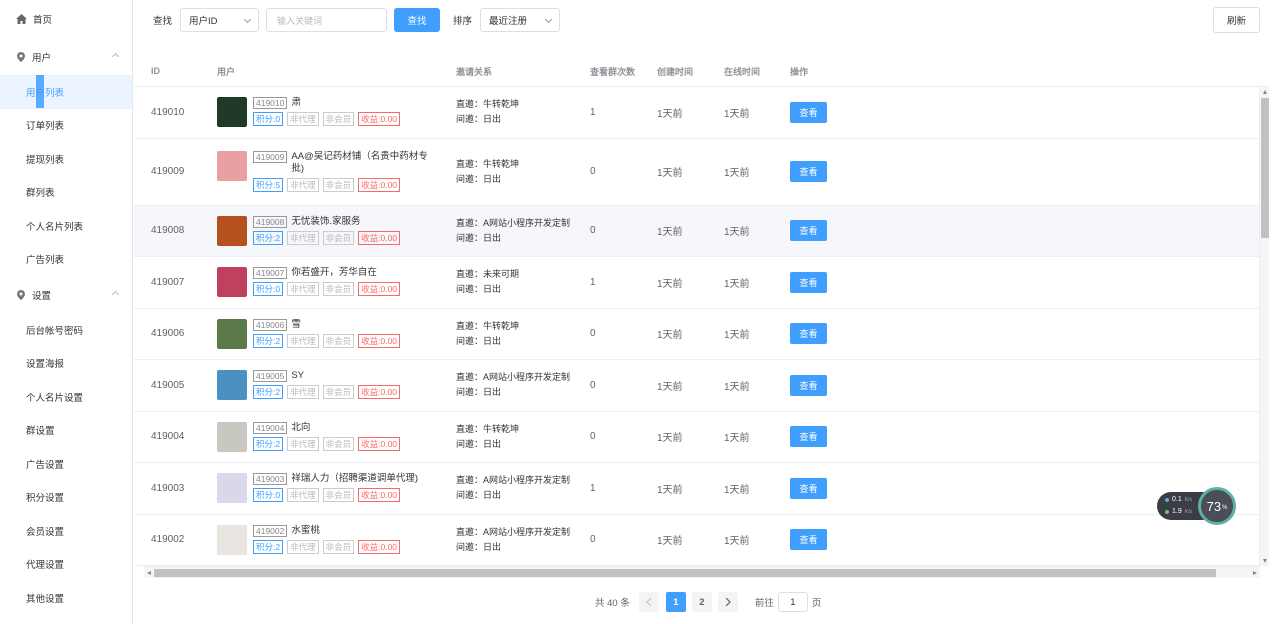 This screenshot has height=624, width=1280. What do you see at coordinates (520, 20) in the screenshot?
I see `sort-select: 最近注册` at bounding box center [520, 20].